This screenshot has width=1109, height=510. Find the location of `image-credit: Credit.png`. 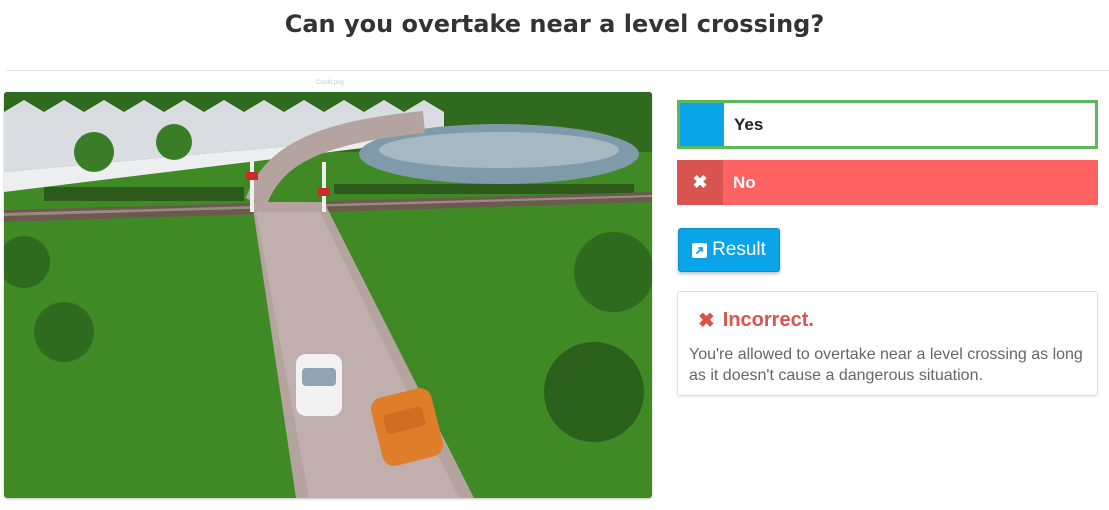

image-credit: Credit.png is located at coordinates (330, 83).